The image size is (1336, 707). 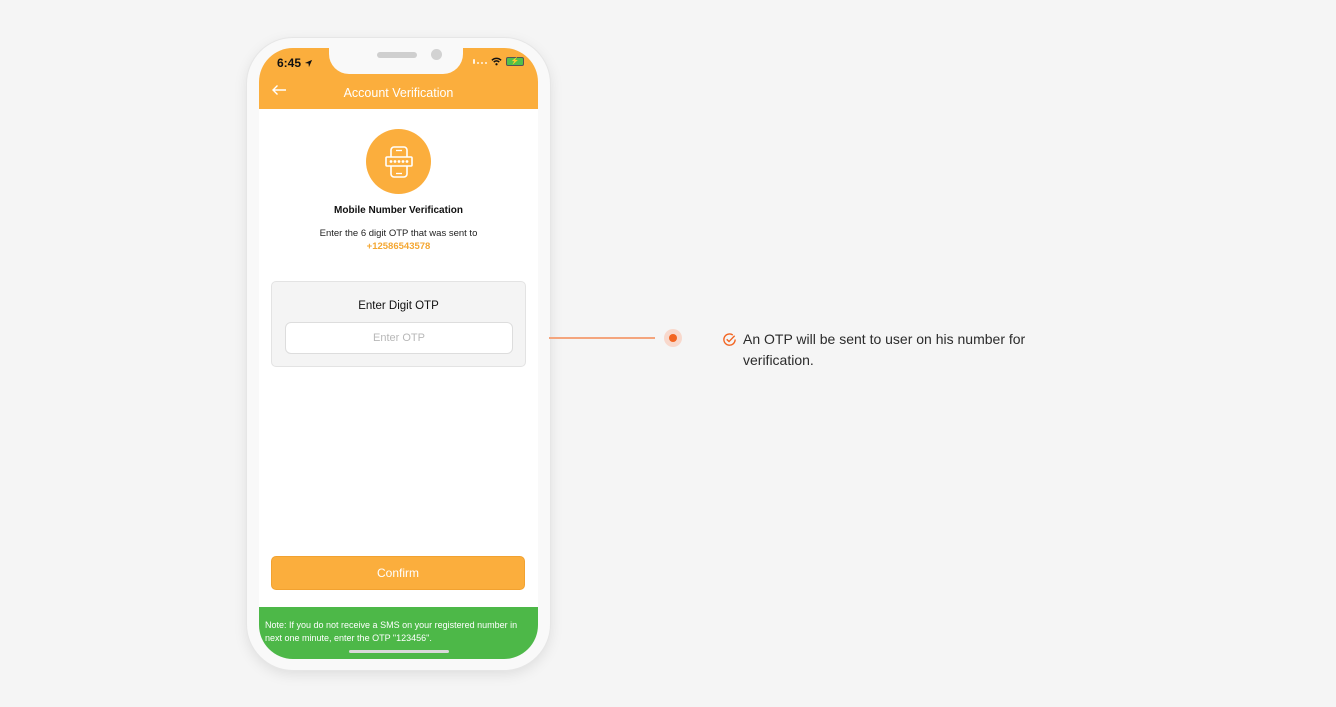 I want to click on location-arrow-icon, so click(x=309, y=63).